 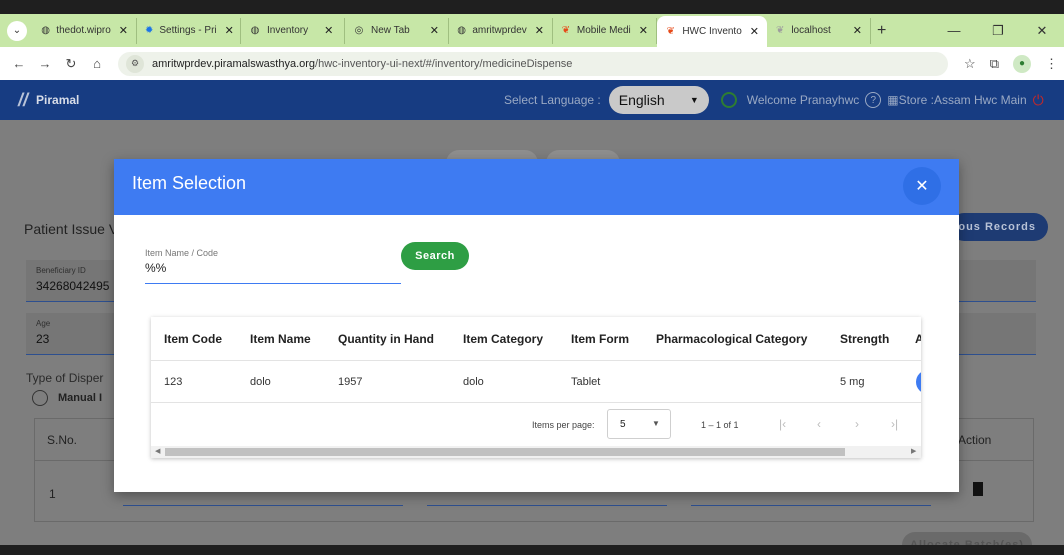 What do you see at coordinates (694, 100) in the screenshot?
I see `chevron-down-icon: ▼` at bounding box center [694, 100].